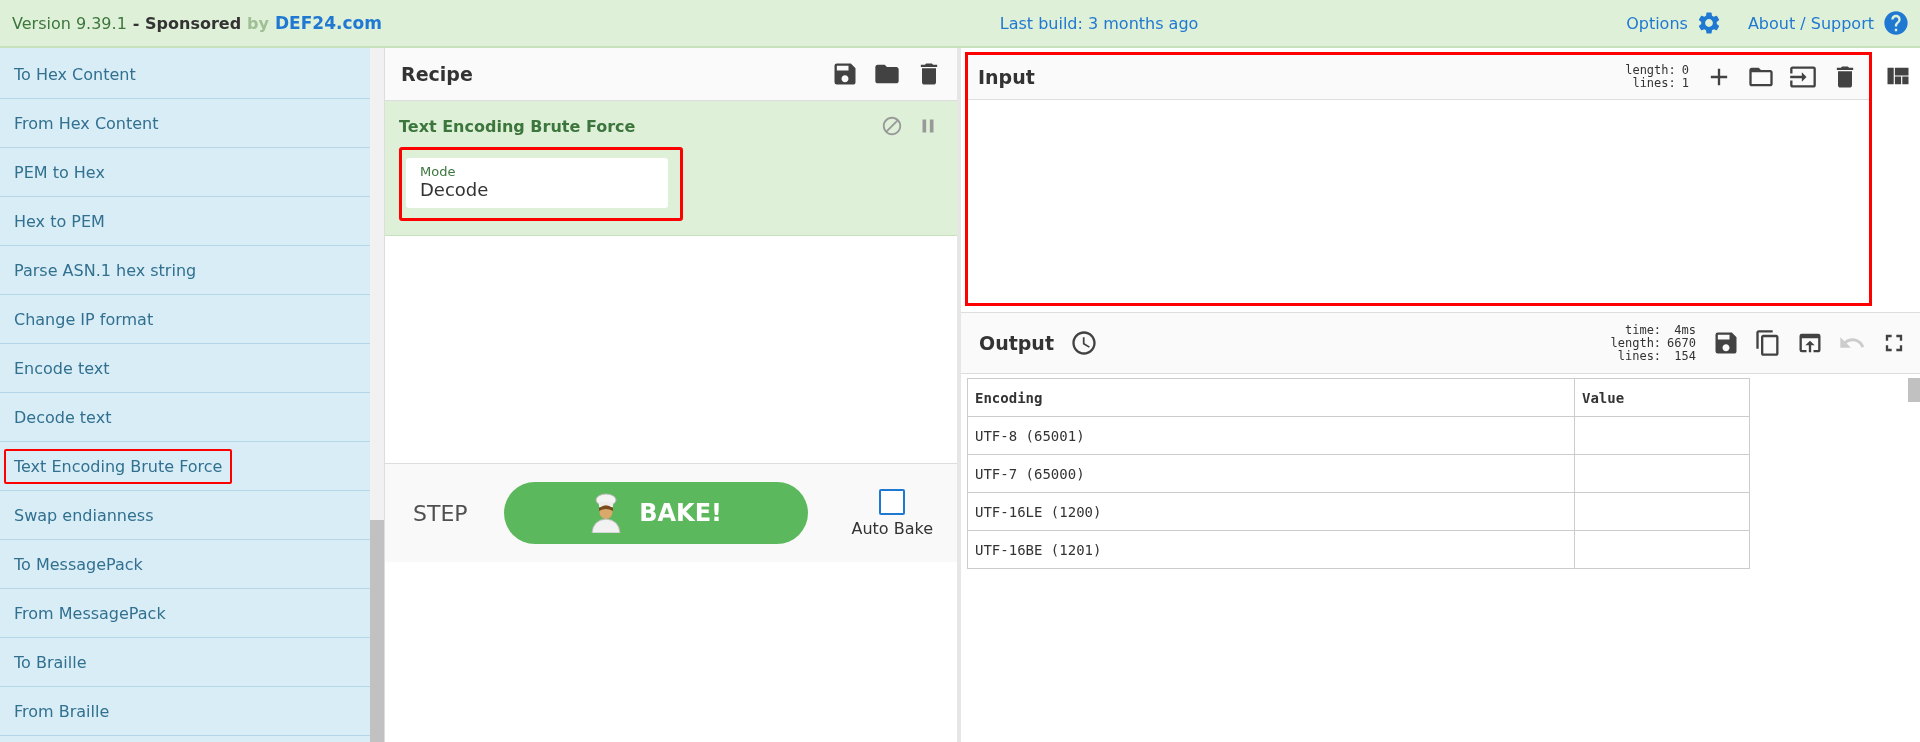 This screenshot has height=742, width=1920. Describe the element at coordinates (606, 513) in the screenshot. I see `chef-icon` at that location.